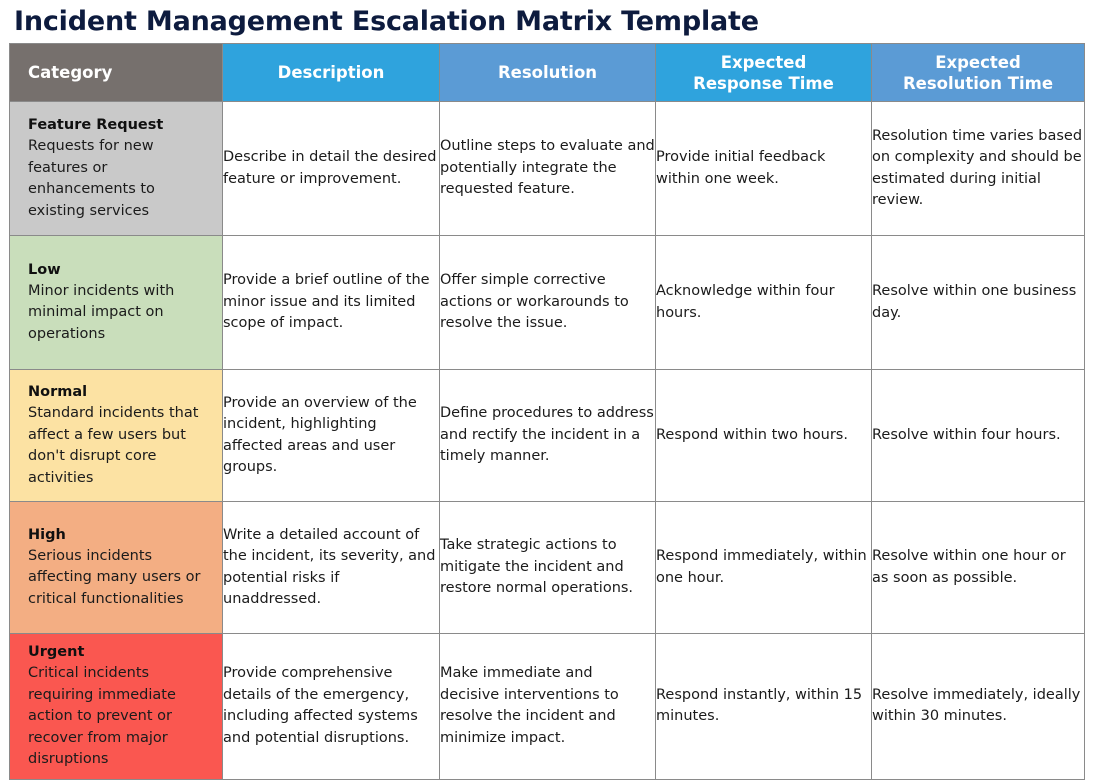 Image resolution: width=1093 pixels, height=780 pixels. I want to click on column-header-expected-response-time: Expected Response Time, so click(763, 72).